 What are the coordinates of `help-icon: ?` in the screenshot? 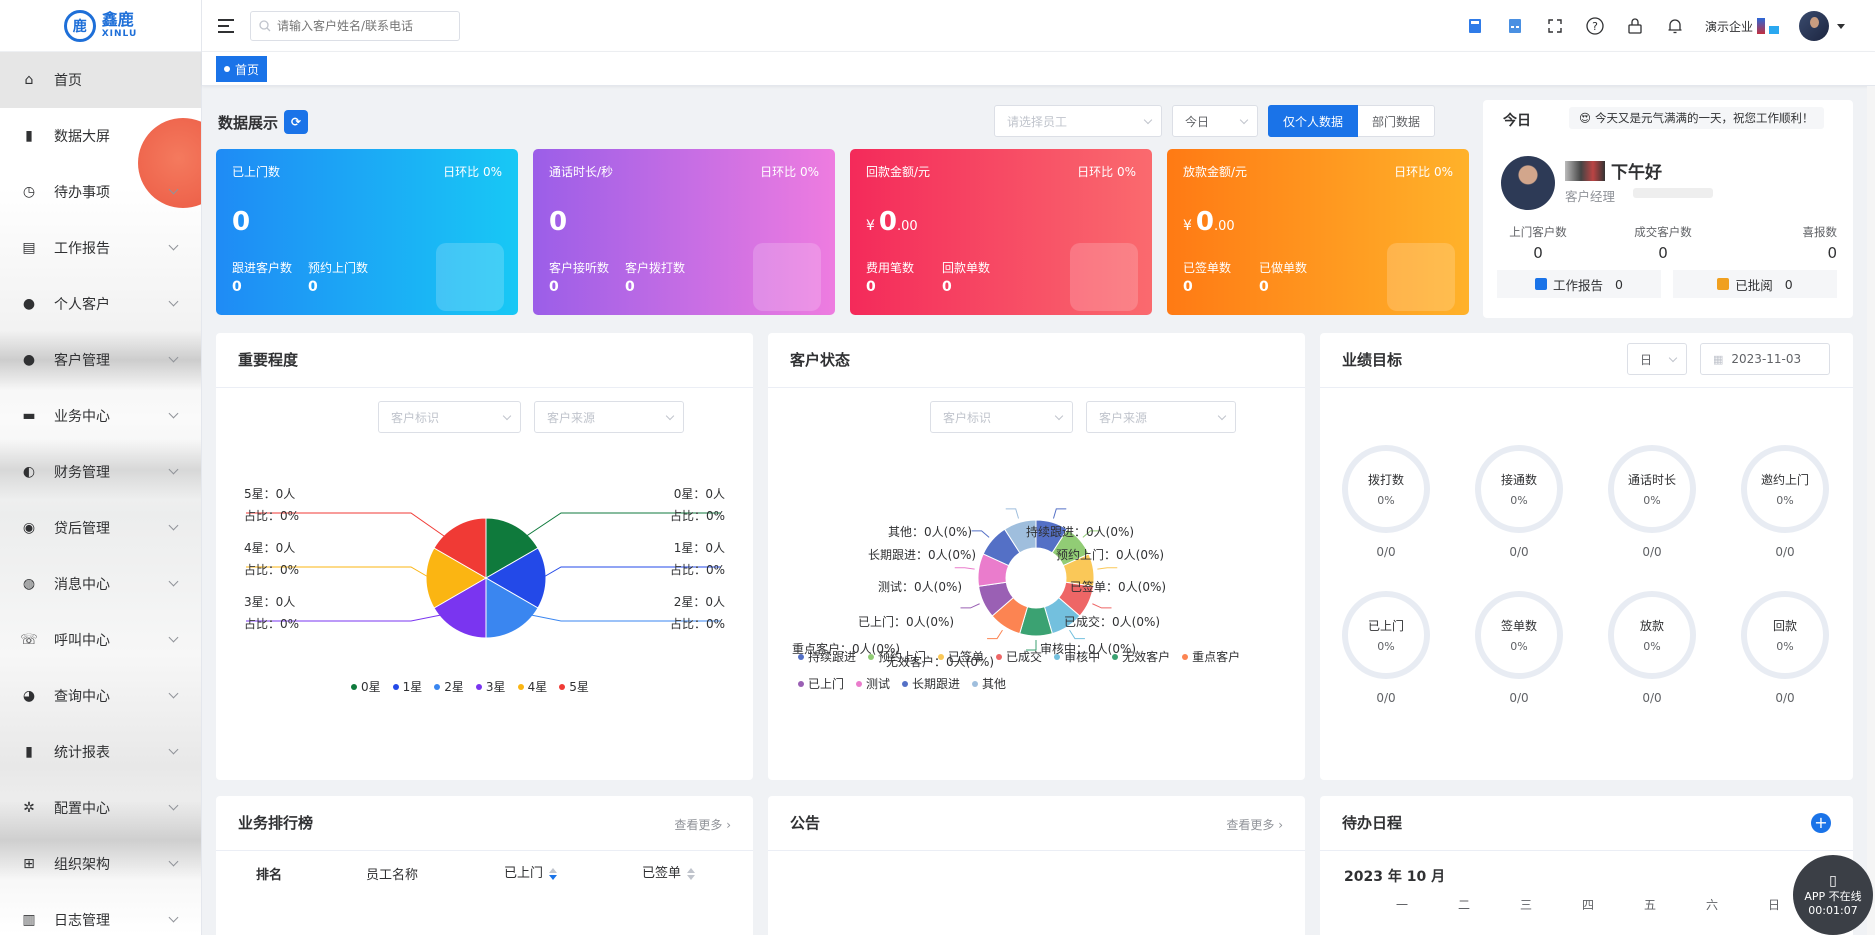 It's located at (1595, 26).